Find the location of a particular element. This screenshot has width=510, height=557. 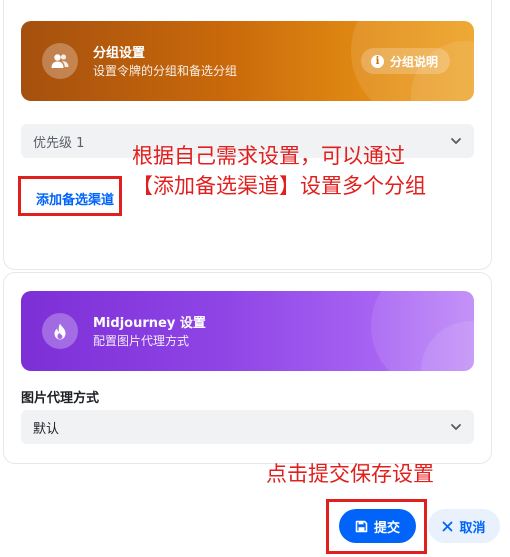

banner-title: 分组设置 is located at coordinates (119, 53).